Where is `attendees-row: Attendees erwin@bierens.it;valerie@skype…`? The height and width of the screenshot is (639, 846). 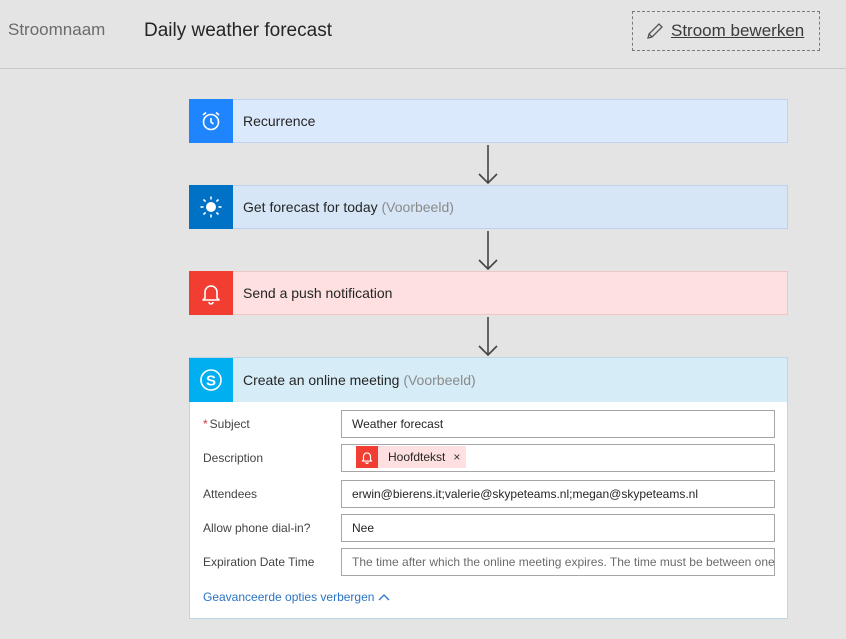
attendees-row: Attendees erwin@bierens.it;valerie@skype… is located at coordinates (488, 494).